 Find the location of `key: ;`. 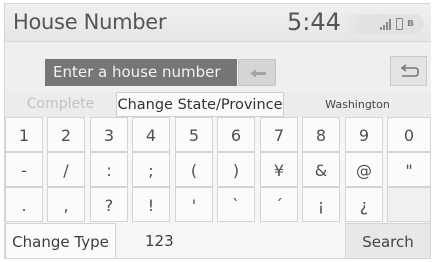

key: ; is located at coordinates (151, 169).